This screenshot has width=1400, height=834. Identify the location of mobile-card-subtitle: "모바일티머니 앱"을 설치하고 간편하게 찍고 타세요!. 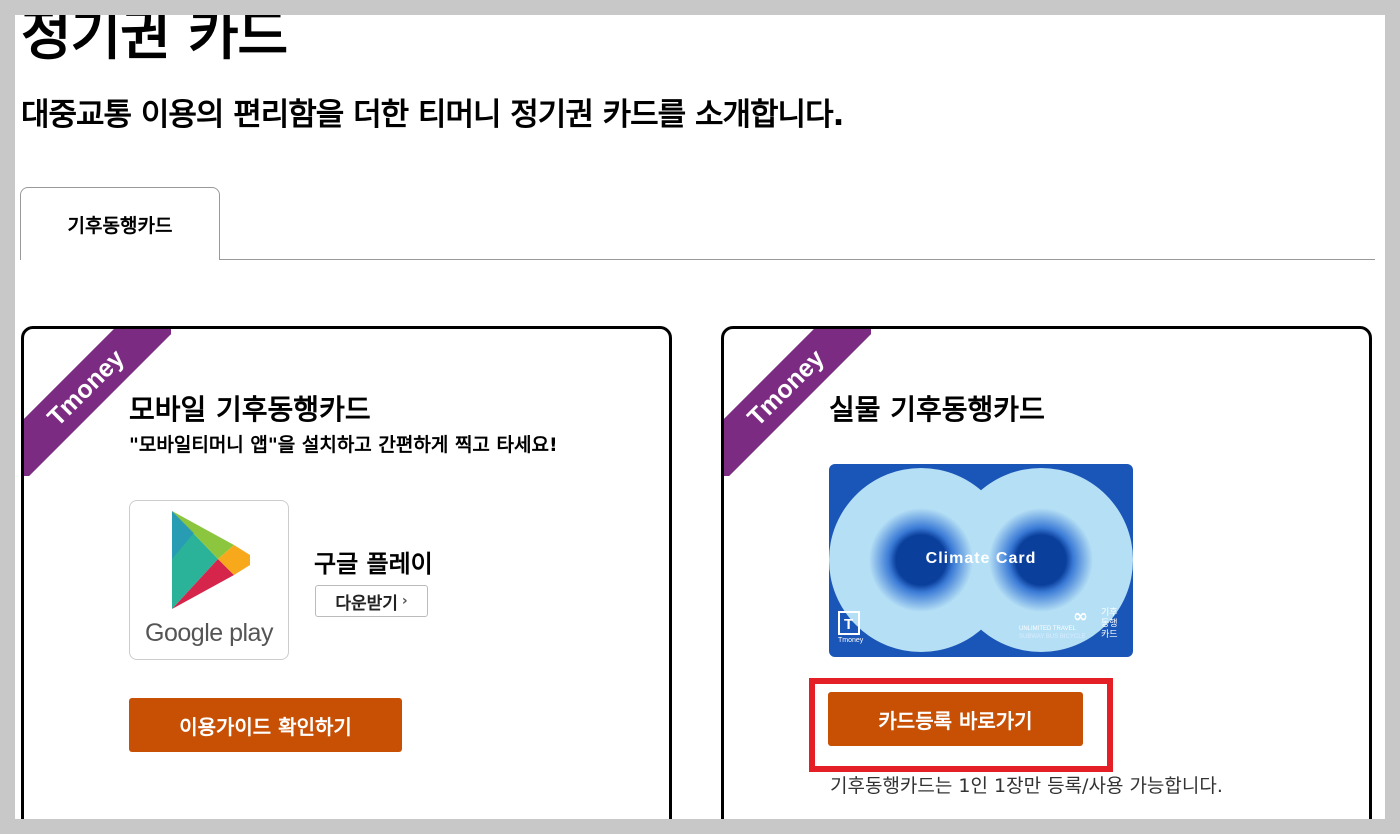
(343, 445).